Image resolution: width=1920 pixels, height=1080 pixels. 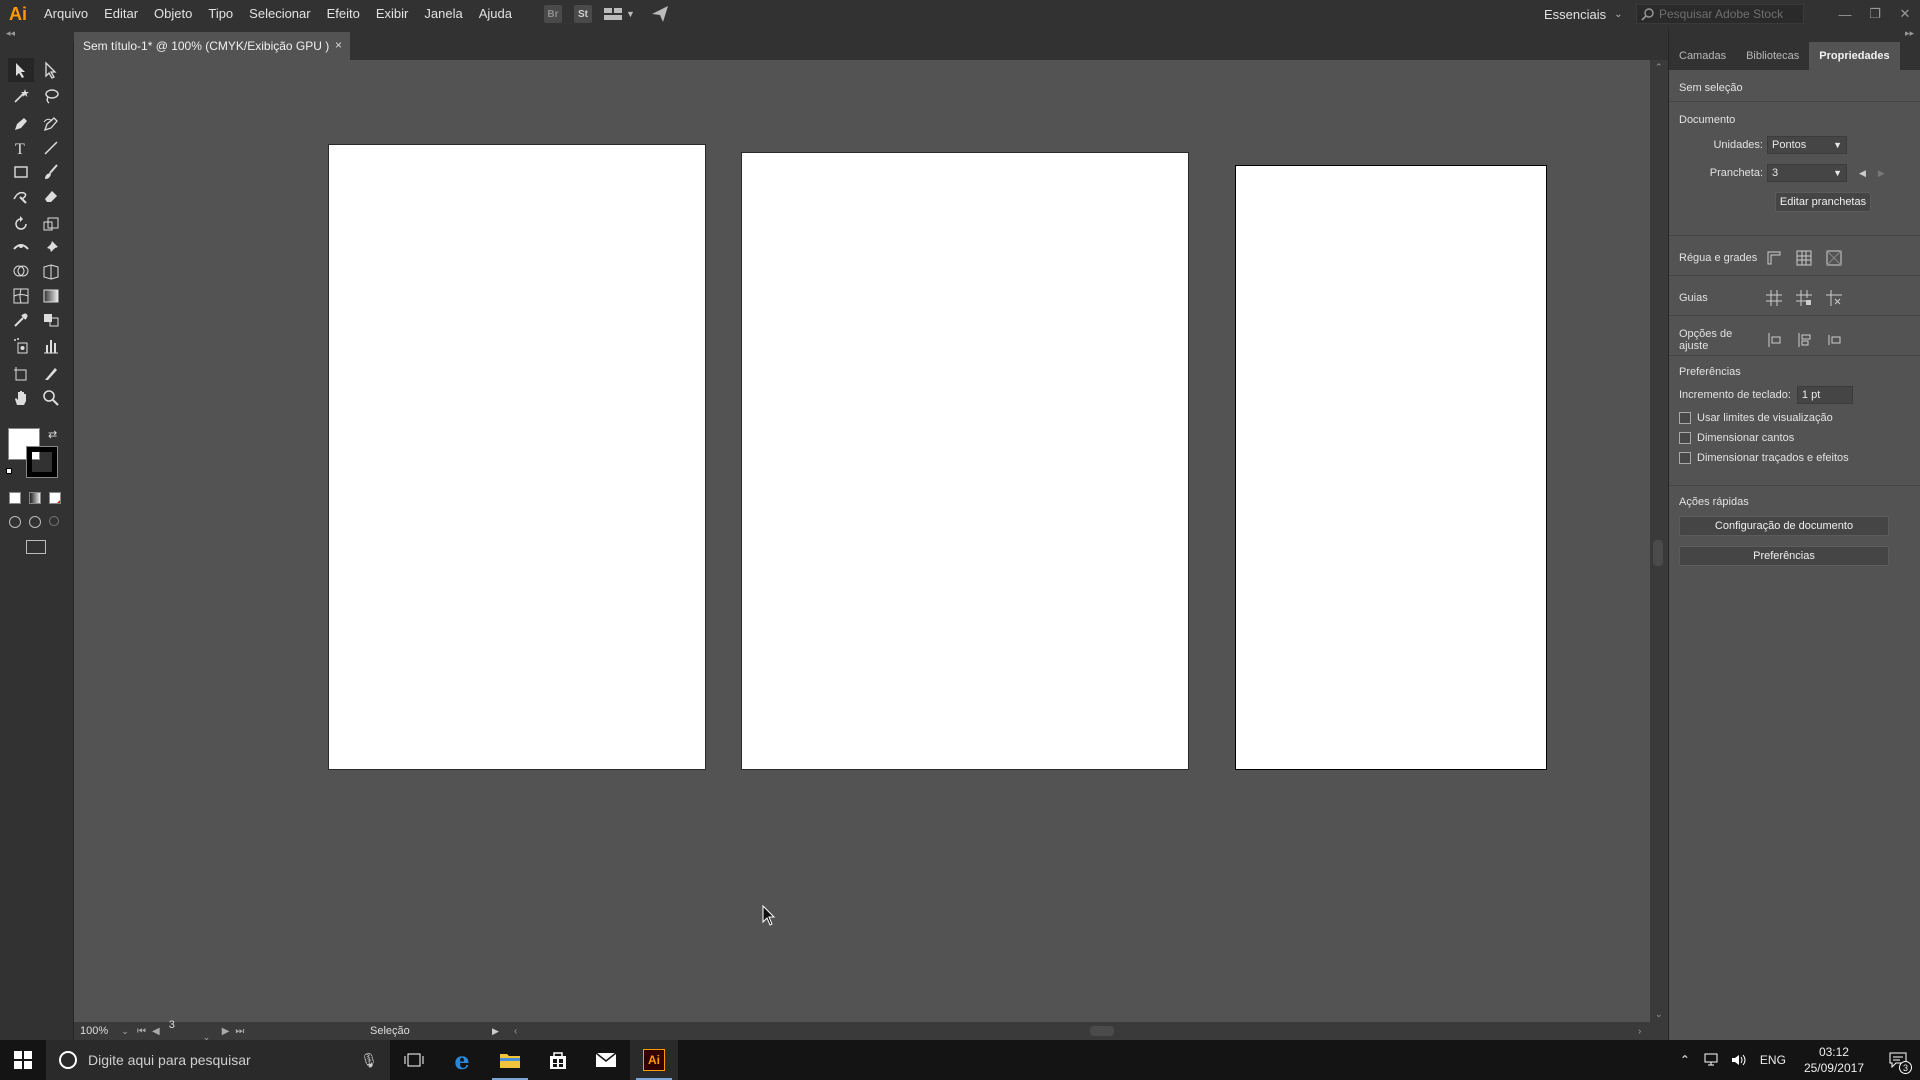 What do you see at coordinates (1898, 1060) in the screenshot?
I see `action-center-button: 3` at bounding box center [1898, 1060].